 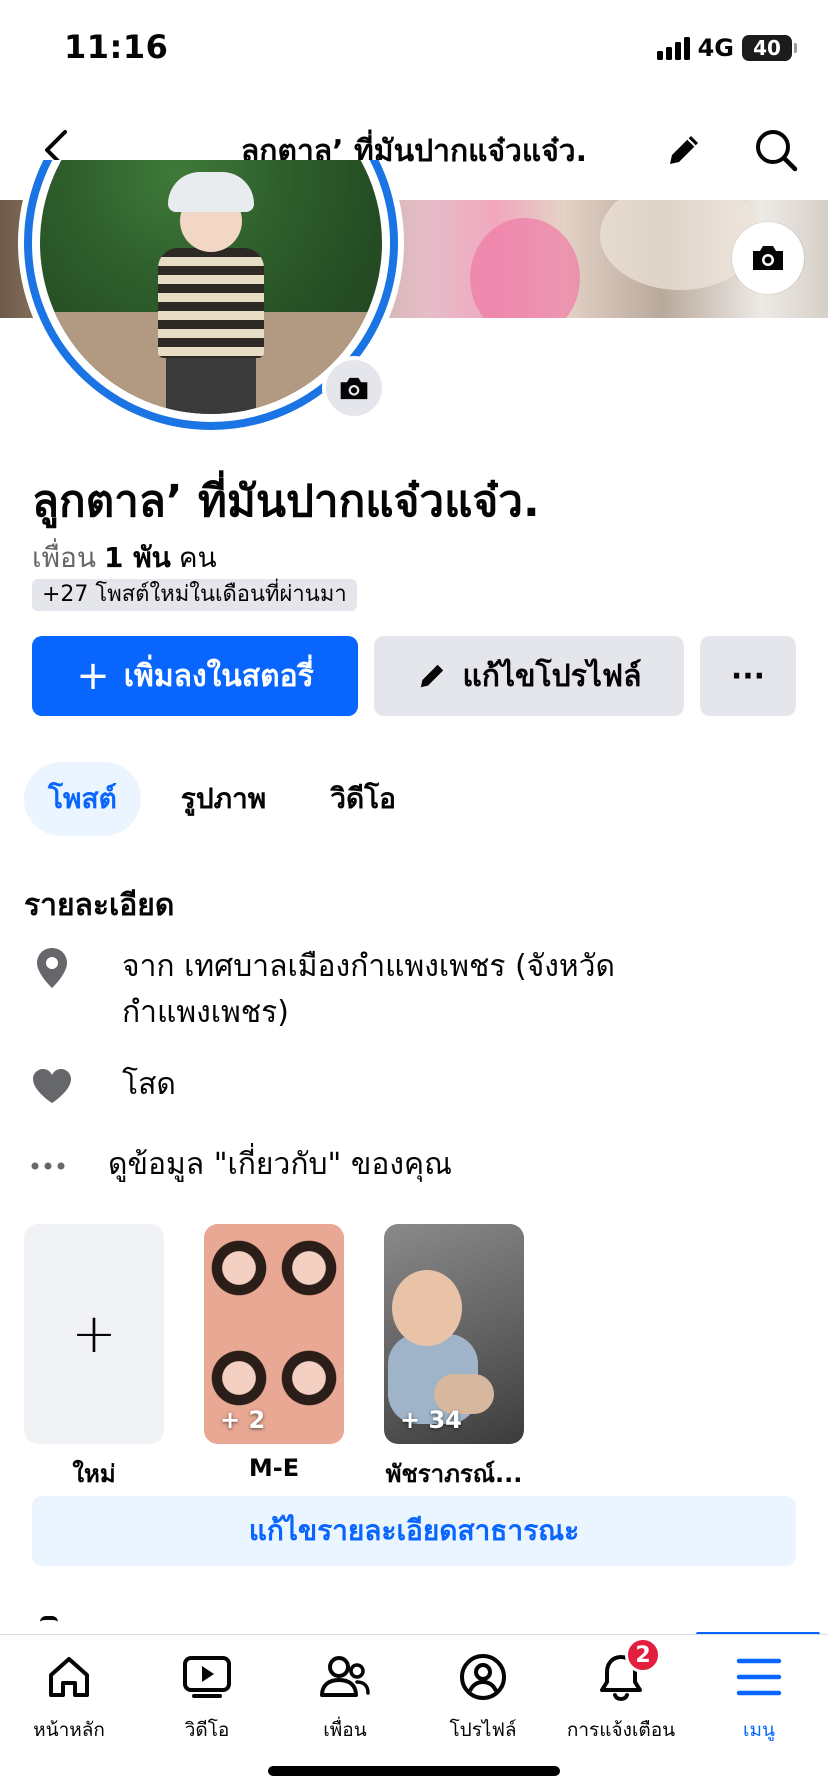 What do you see at coordinates (673, 48) in the screenshot?
I see `signal-icon` at bounding box center [673, 48].